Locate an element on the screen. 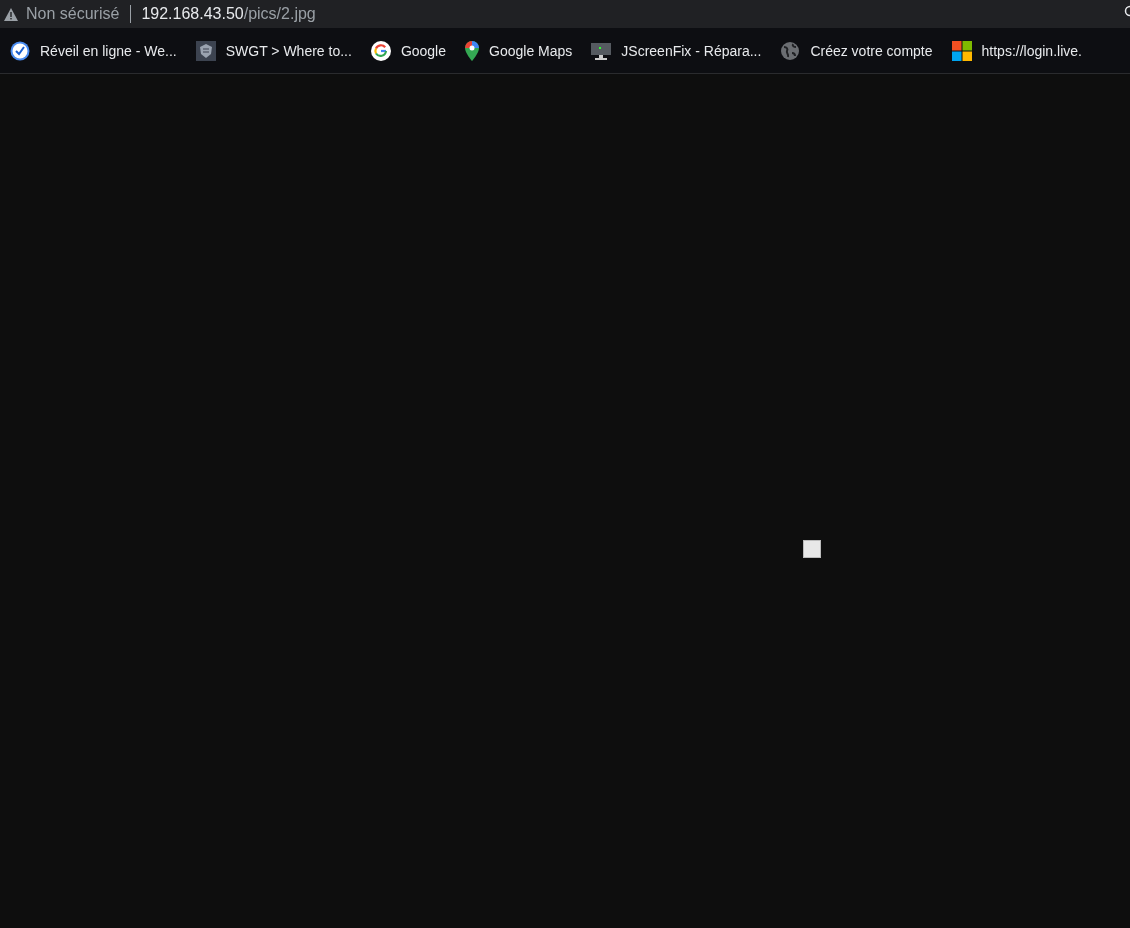  warning-icon is located at coordinates (11, 14).